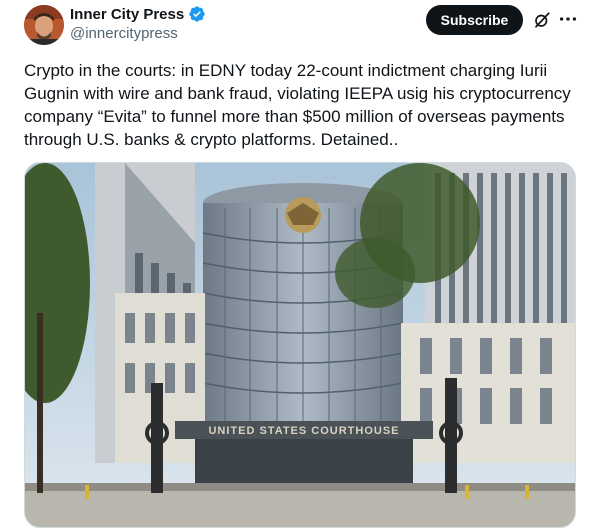 The width and height of the screenshot is (600, 531). I want to click on verified-badge-icon, so click(197, 14).